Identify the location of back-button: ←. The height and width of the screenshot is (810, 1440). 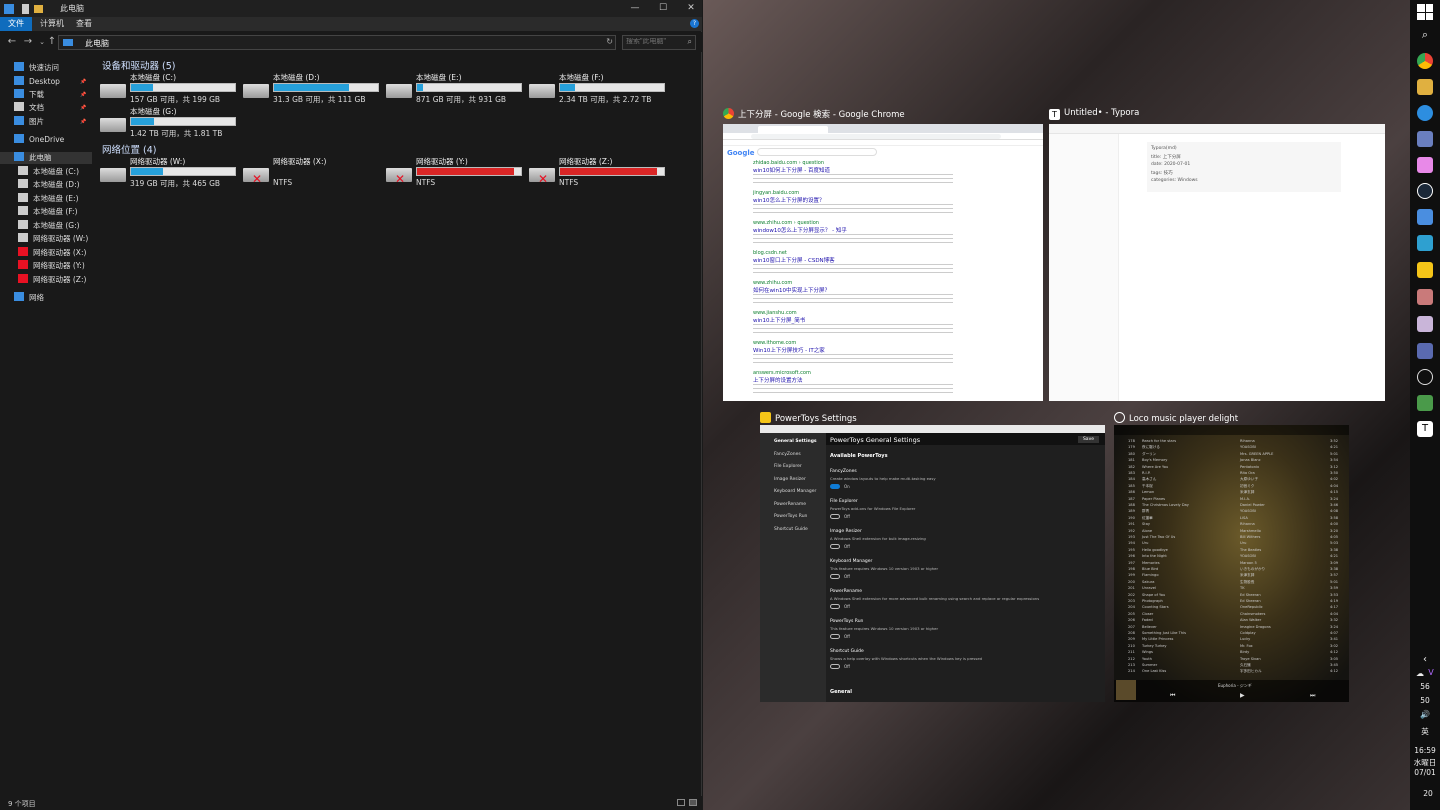
(12, 42).